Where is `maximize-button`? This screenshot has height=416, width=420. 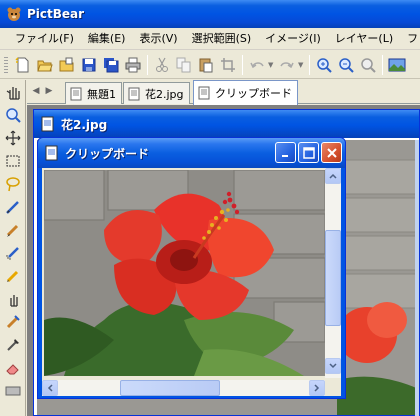
maximize-button is located at coordinates (308, 152).